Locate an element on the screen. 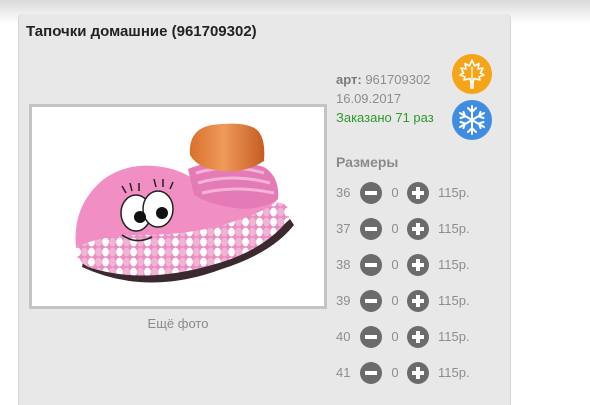  size-row-38: 38 0 115р. is located at coordinates (416, 265).